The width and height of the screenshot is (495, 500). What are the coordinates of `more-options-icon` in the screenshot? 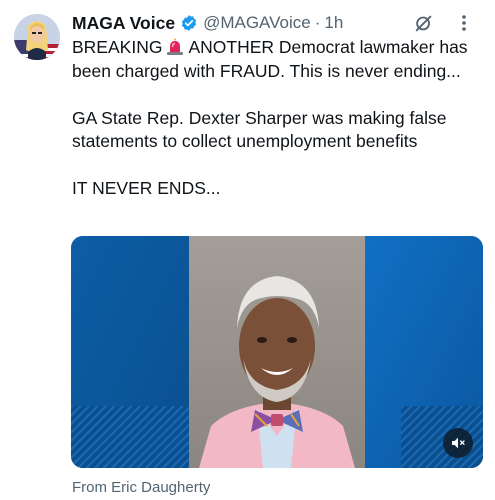 It's located at (464, 23).